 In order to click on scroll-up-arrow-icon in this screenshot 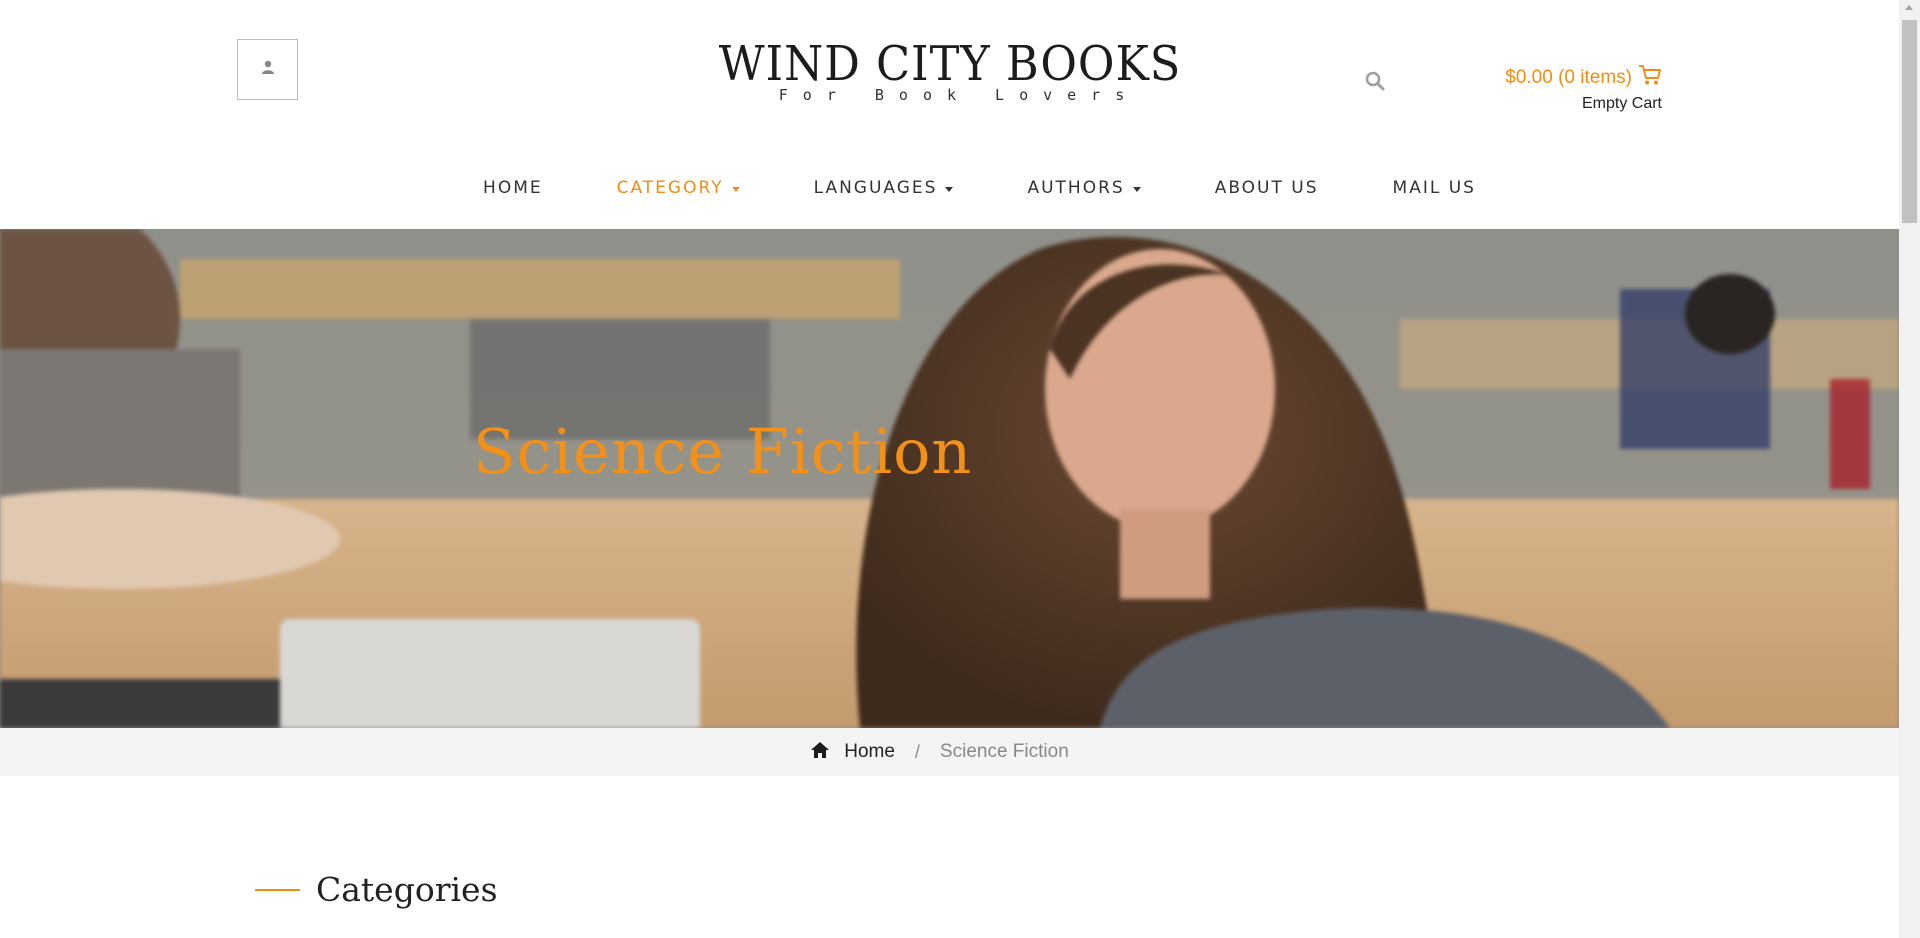, I will do `click(1909, 7)`.